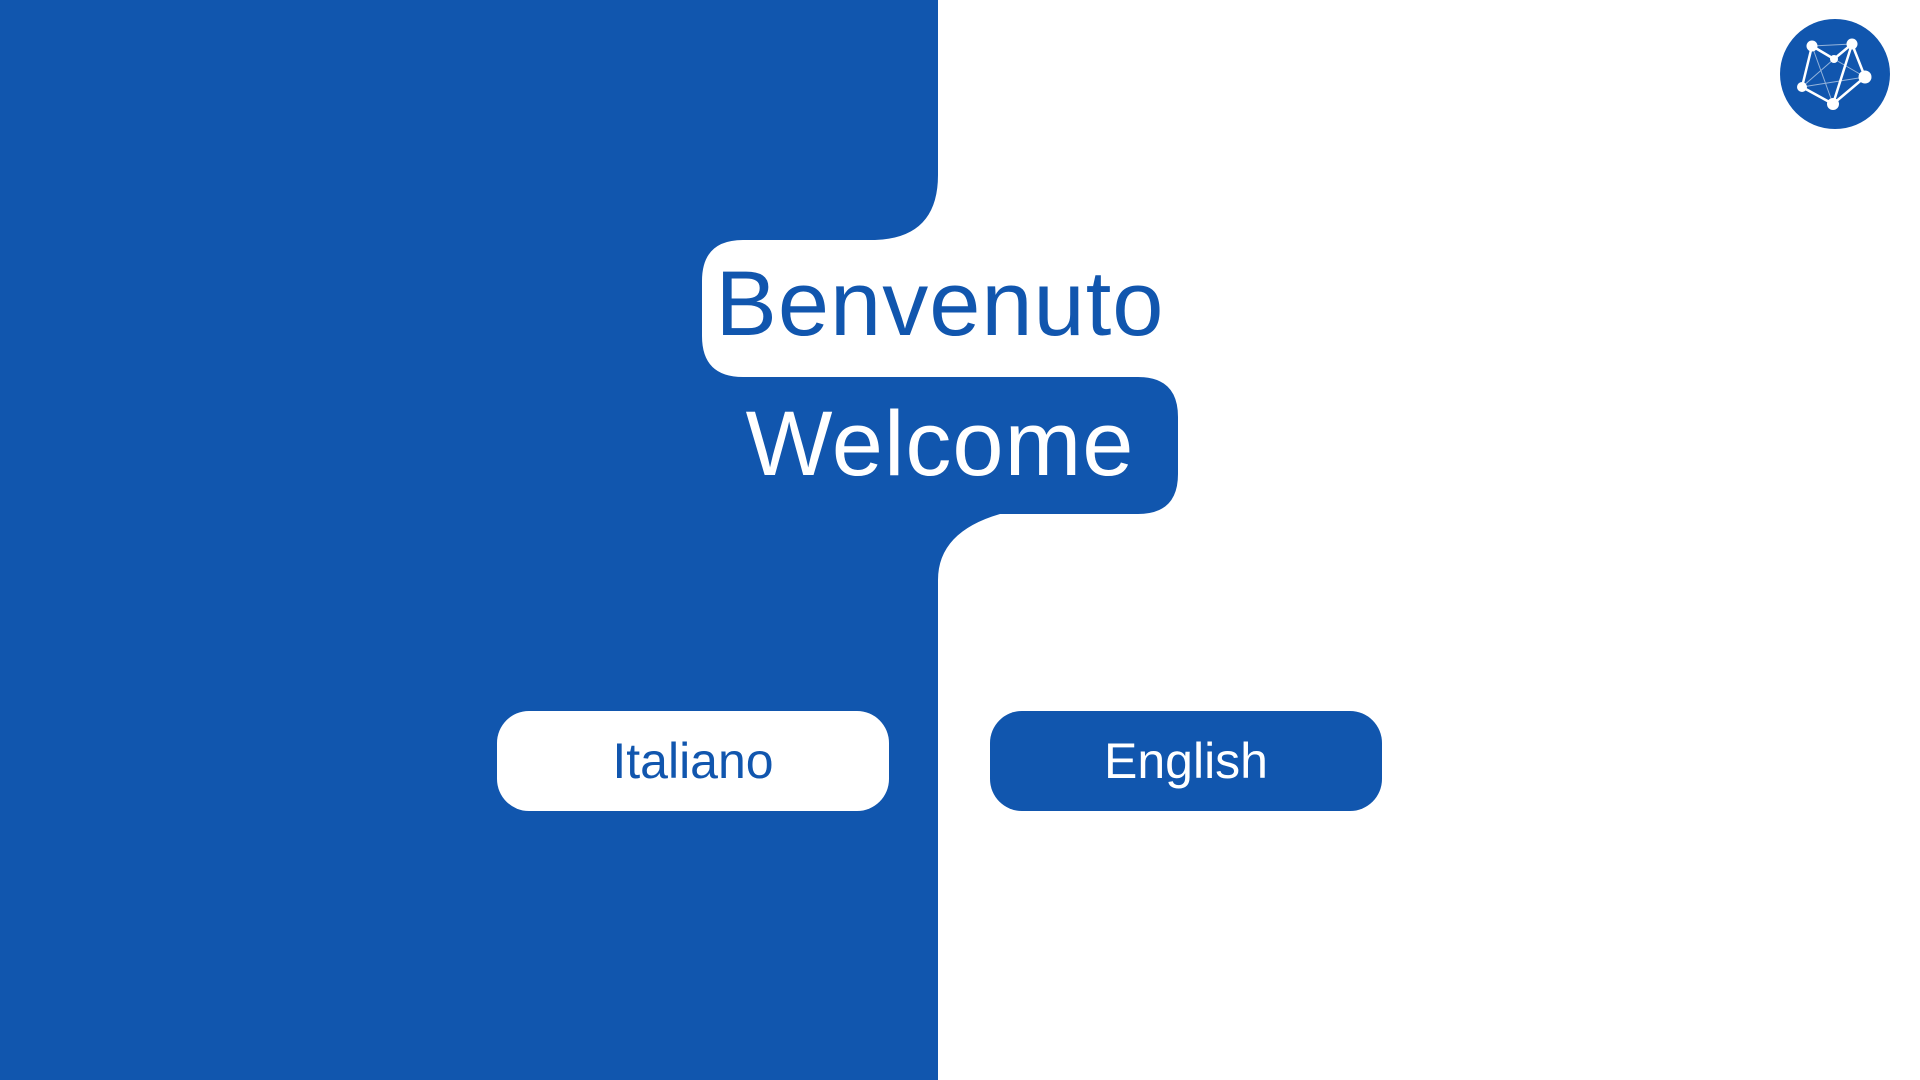 The image size is (1920, 1080). What do you see at coordinates (693, 761) in the screenshot?
I see `italian-language-button: Italiano` at bounding box center [693, 761].